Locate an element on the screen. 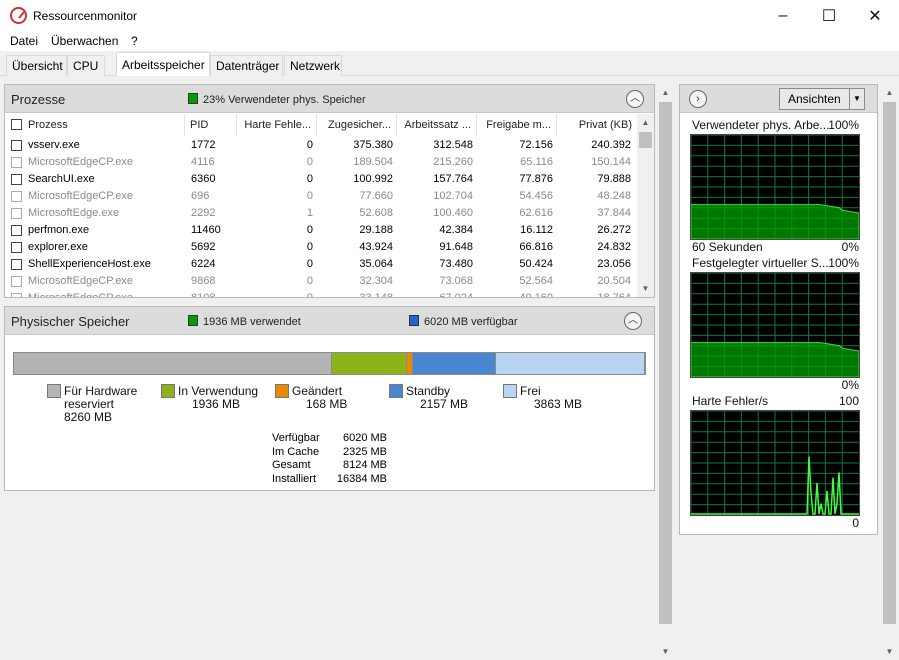 This screenshot has height=660, width=899. cell-arb: 67.024 is located at coordinates (435, 293).